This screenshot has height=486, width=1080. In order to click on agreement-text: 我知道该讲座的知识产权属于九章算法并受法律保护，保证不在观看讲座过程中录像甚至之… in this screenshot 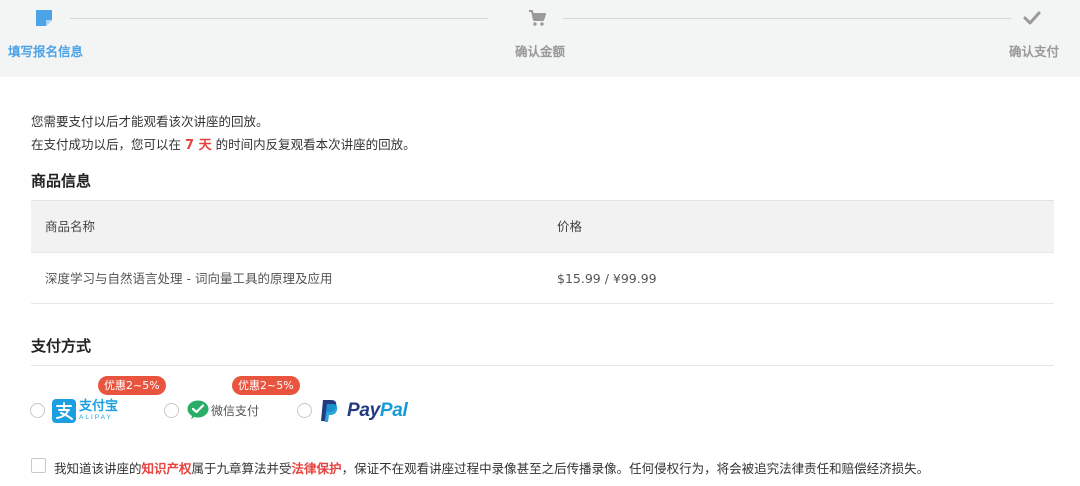, I will do `click(491, 467)`.